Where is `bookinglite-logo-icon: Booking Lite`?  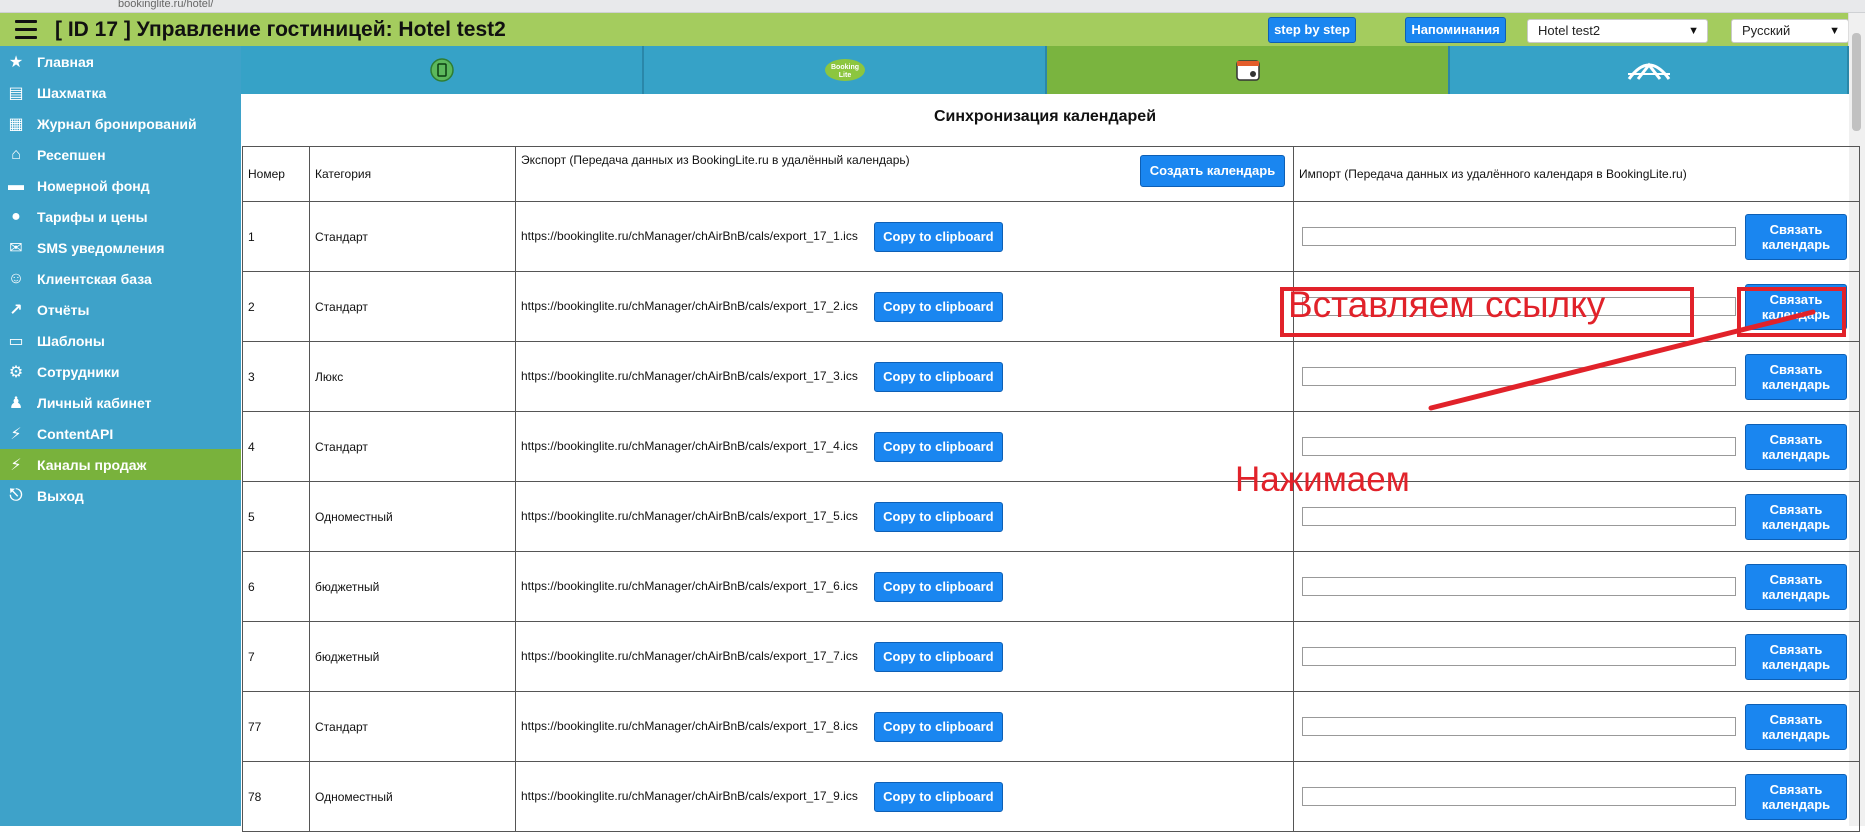 bookinglite-logo-icon: Booking Lite is located at coordinates (845, 70).